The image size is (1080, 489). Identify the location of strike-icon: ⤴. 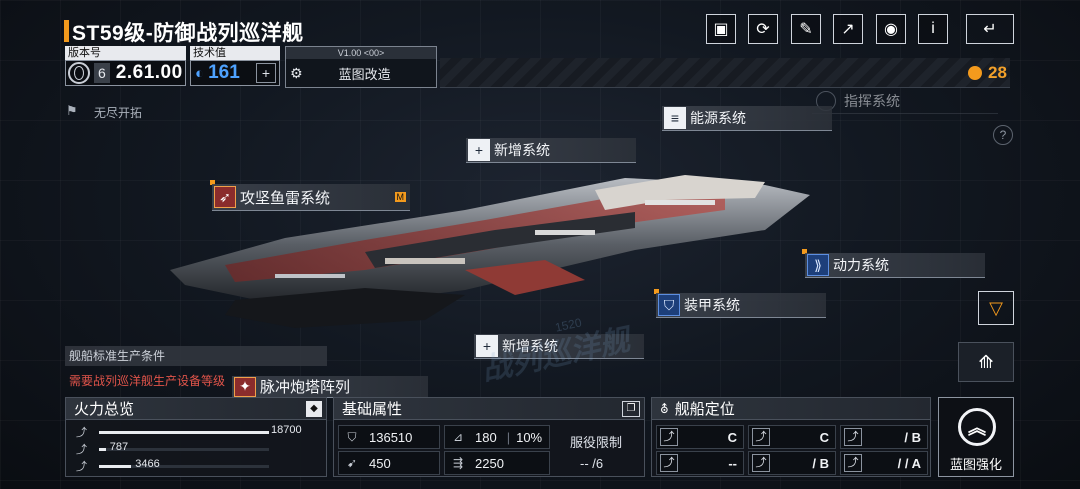
(761, 437).